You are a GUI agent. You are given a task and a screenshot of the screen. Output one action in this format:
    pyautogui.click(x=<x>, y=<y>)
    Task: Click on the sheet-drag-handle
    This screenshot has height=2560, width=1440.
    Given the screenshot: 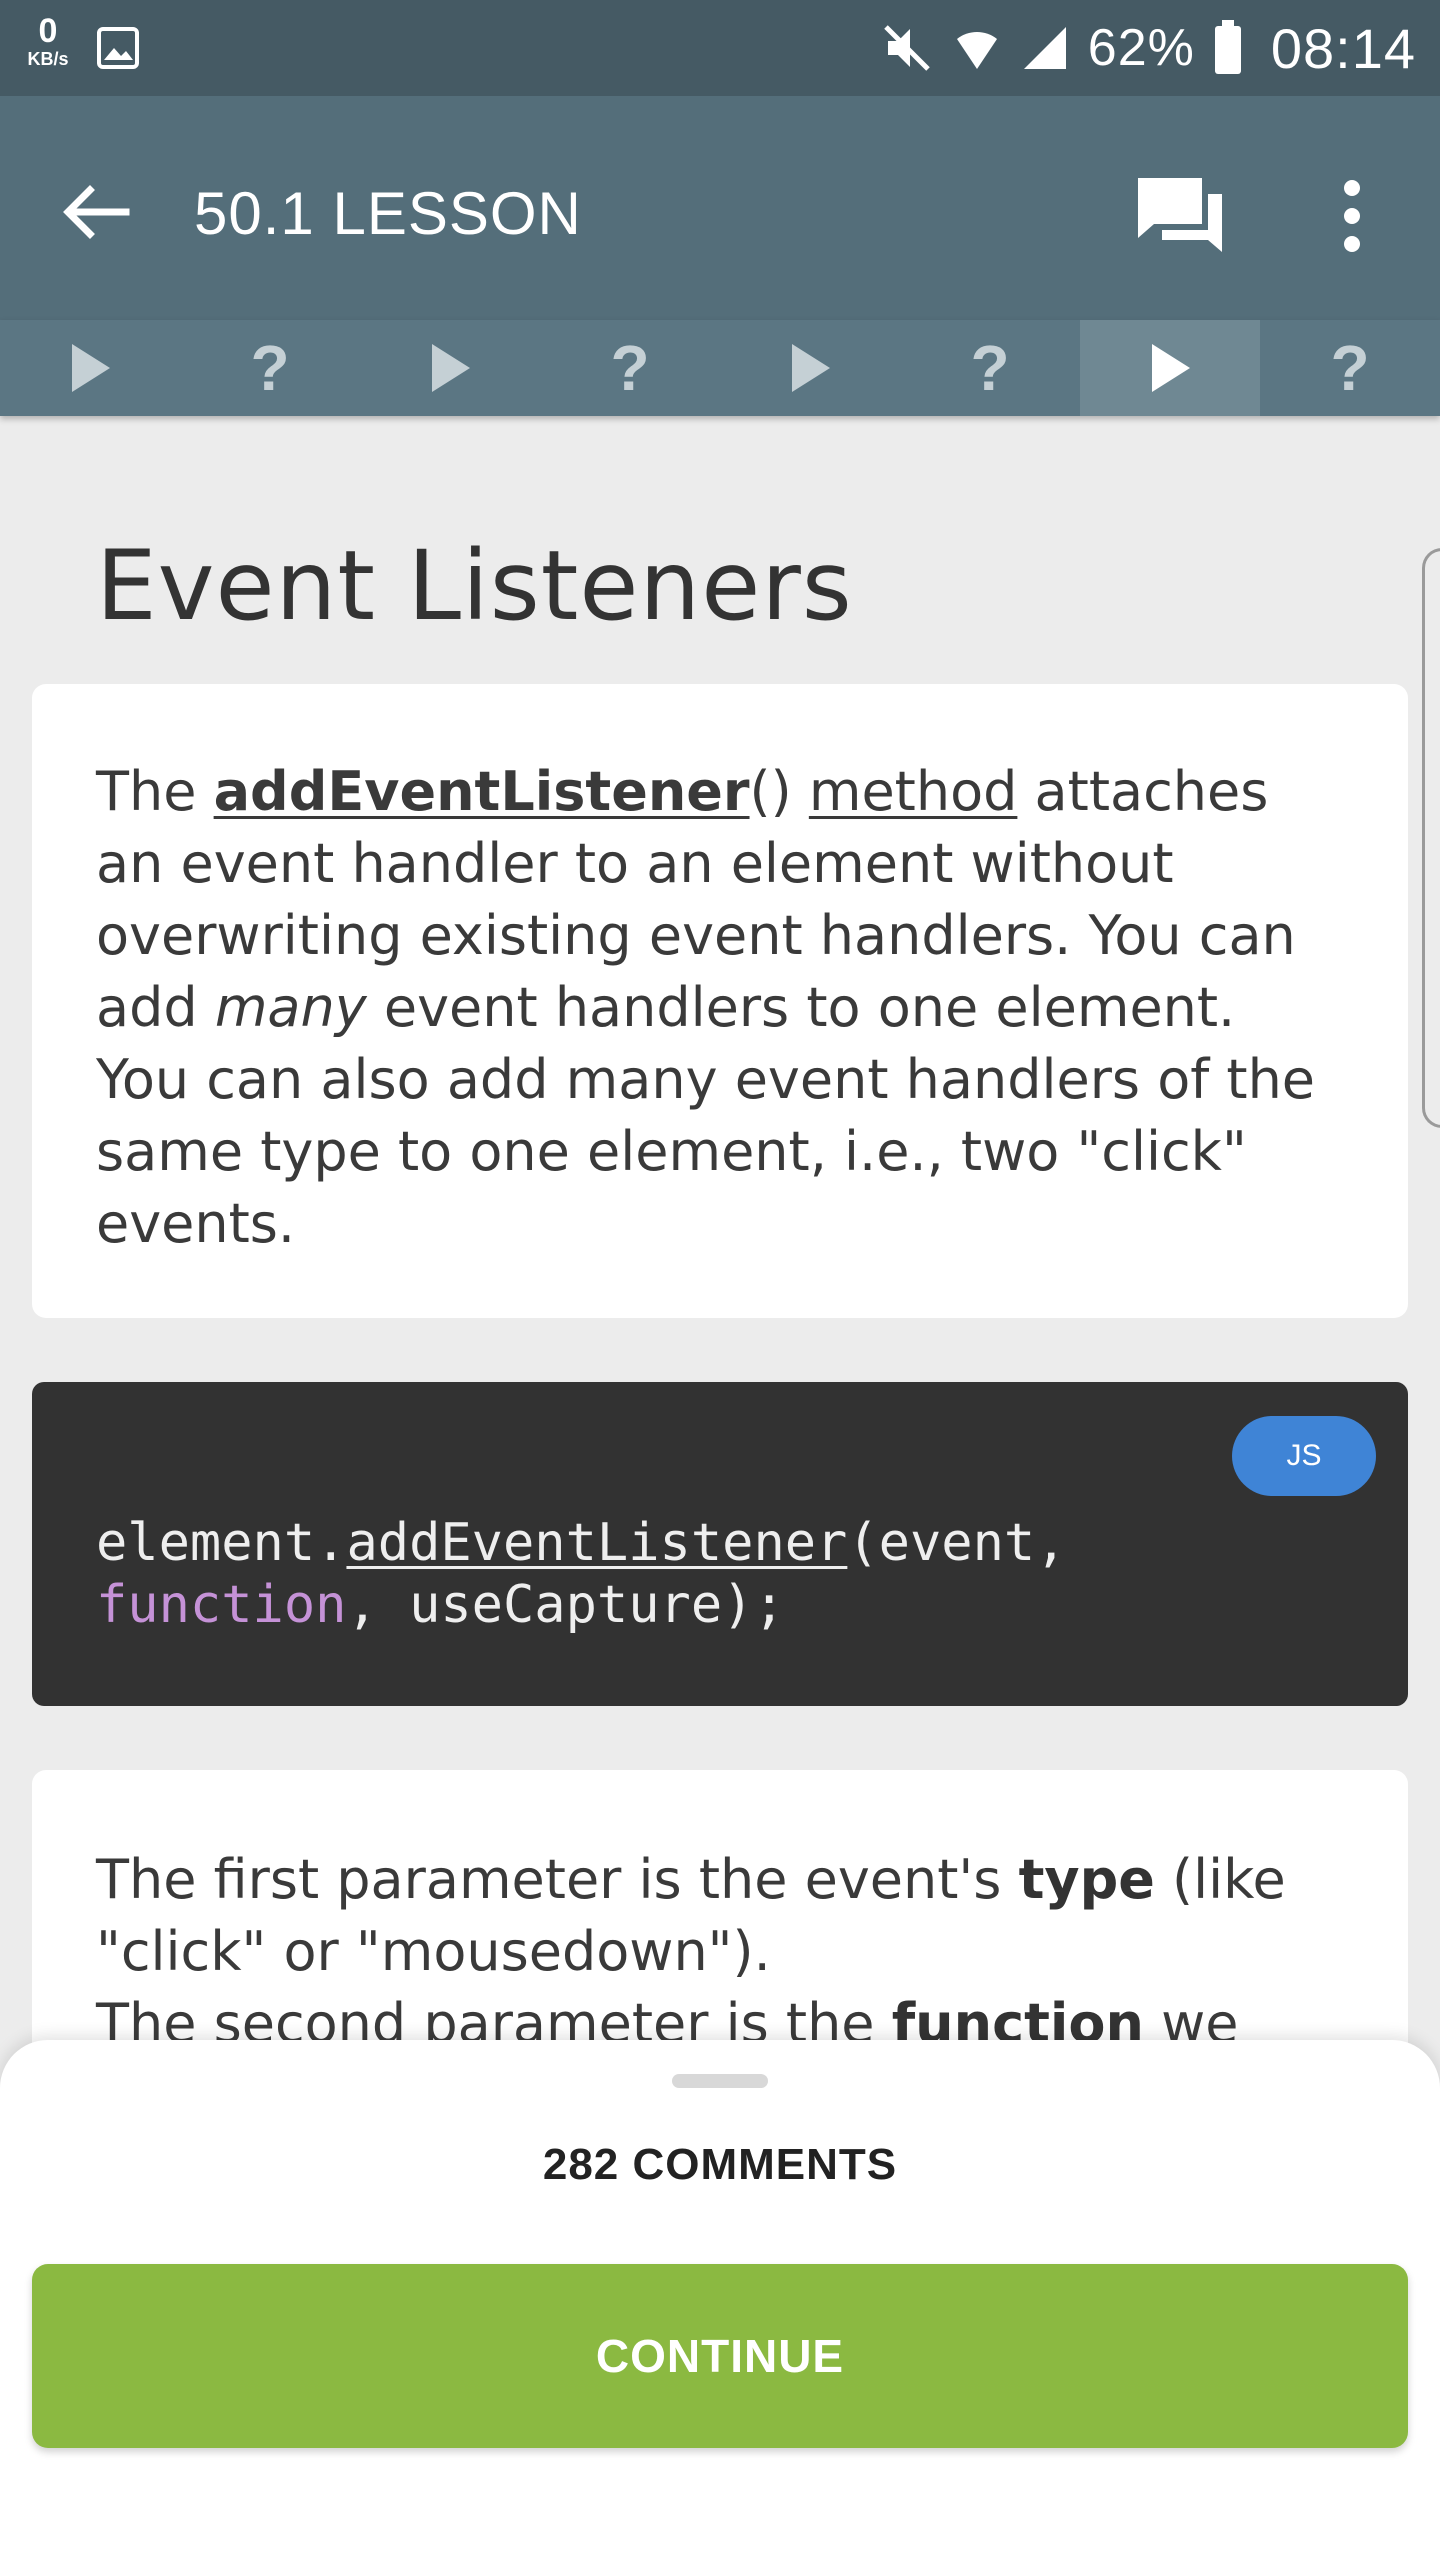 What is the action you would take?
    pyautogui.click(x=720, y=2081)
    